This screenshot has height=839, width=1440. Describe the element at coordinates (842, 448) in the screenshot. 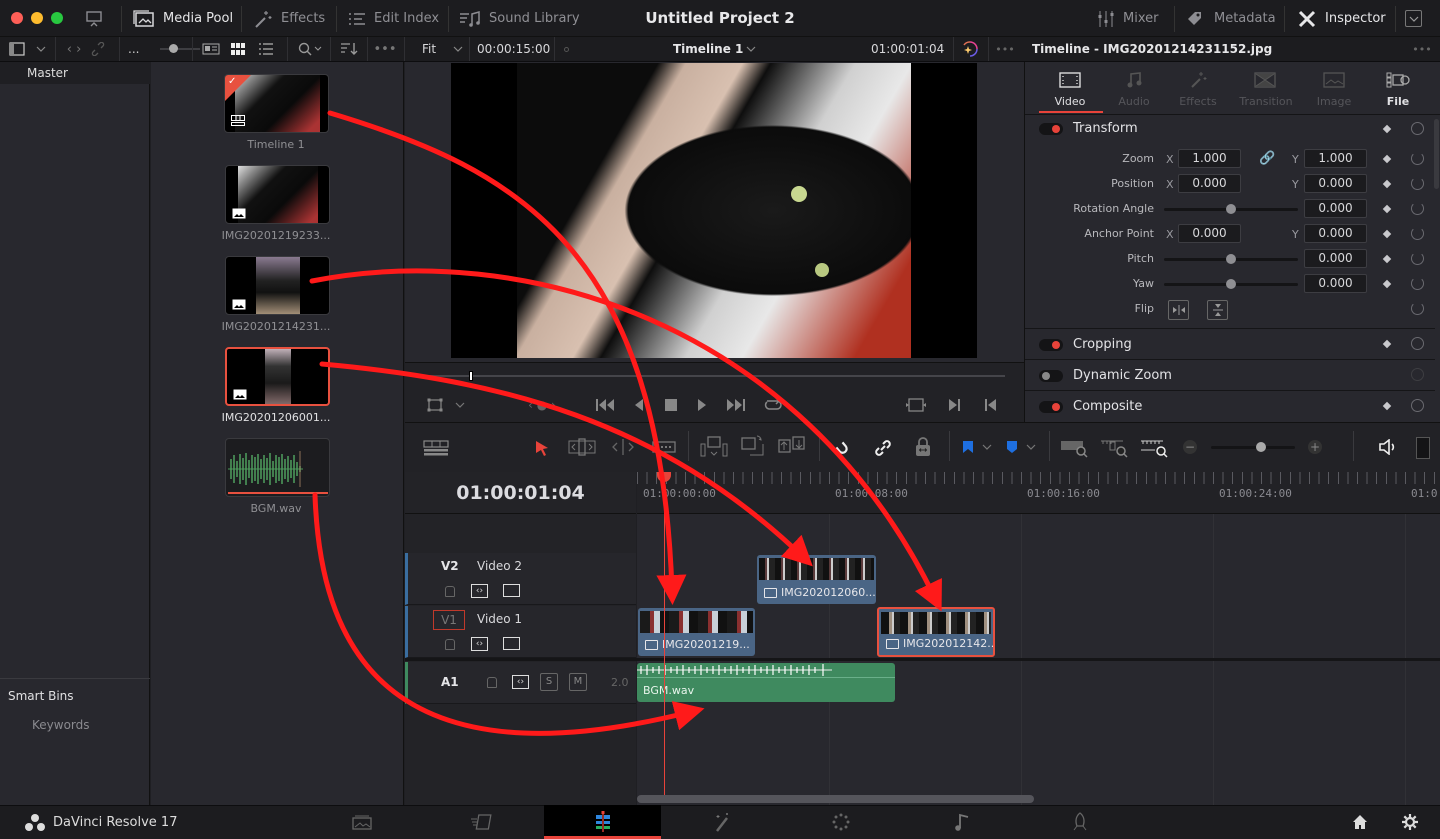

I see `snapping-button` at that location.